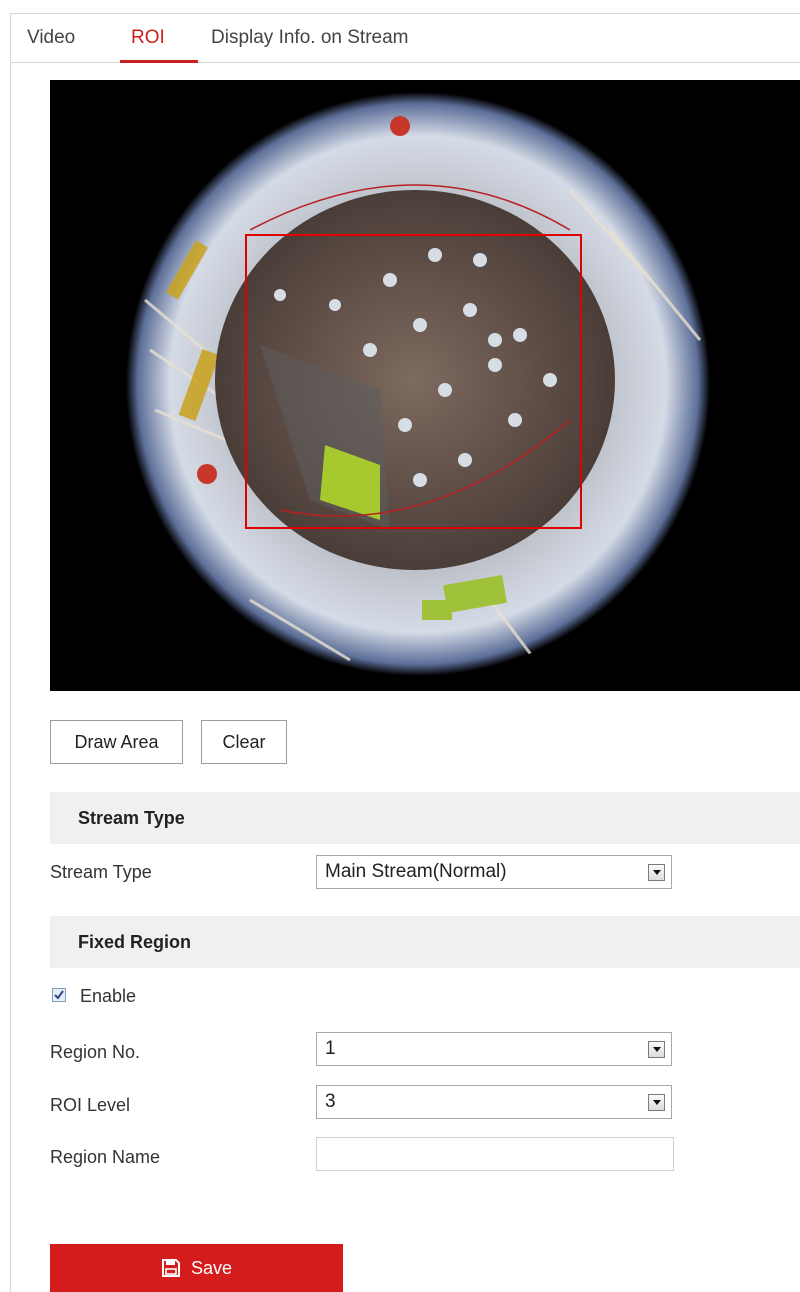 This screenshot has height=1292, width=800. Describe the element at coordinates (148, 38) in the screenshot. I see `tab-roi: ROI` at that location.